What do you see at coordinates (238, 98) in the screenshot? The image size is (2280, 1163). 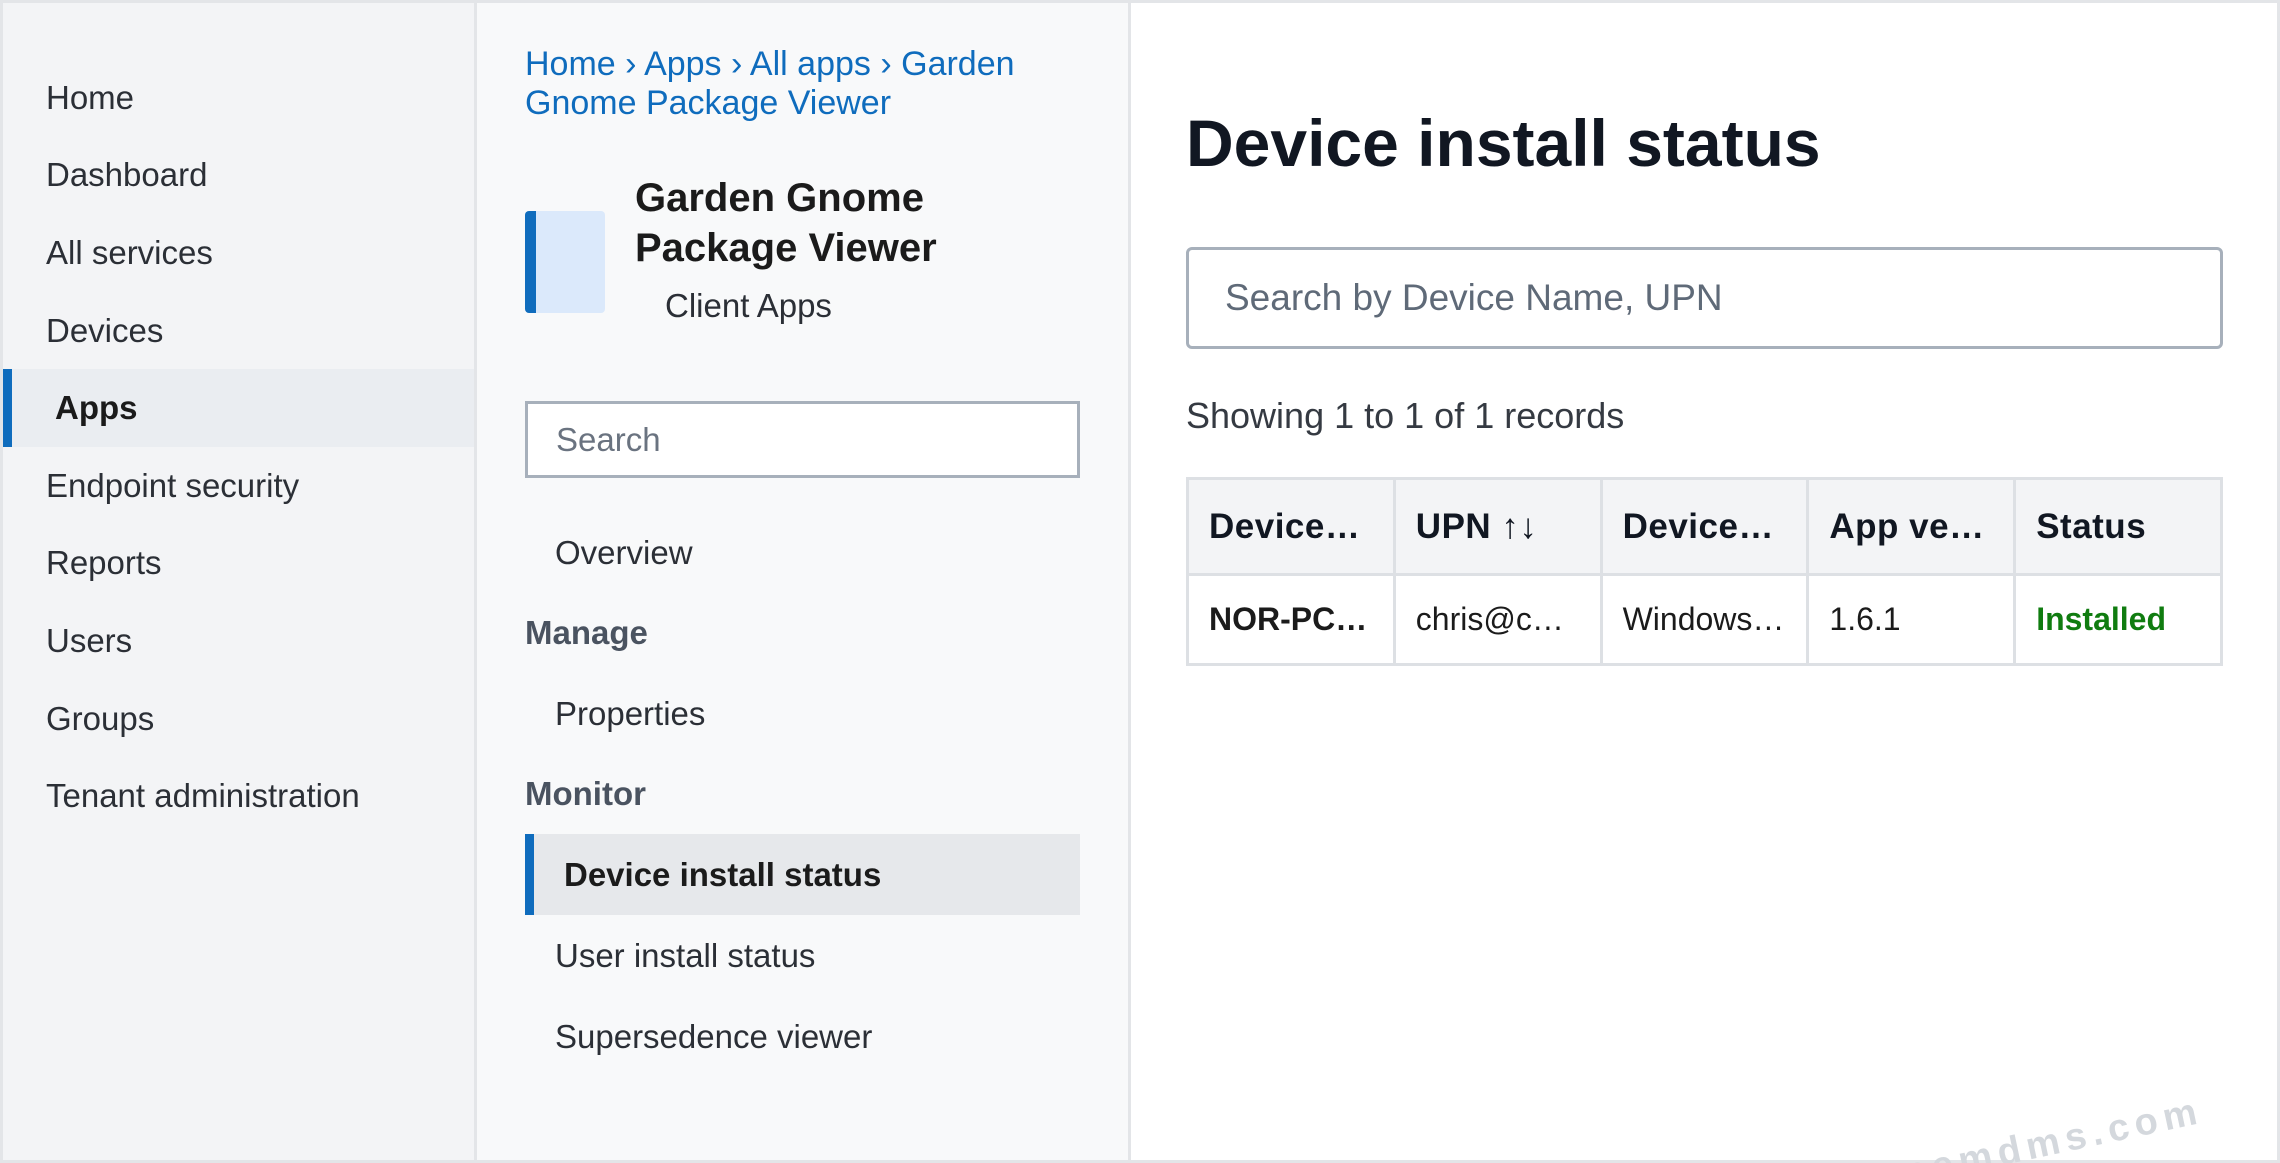 I see `nav-item-home: Home` at bounding box center [238, 98].